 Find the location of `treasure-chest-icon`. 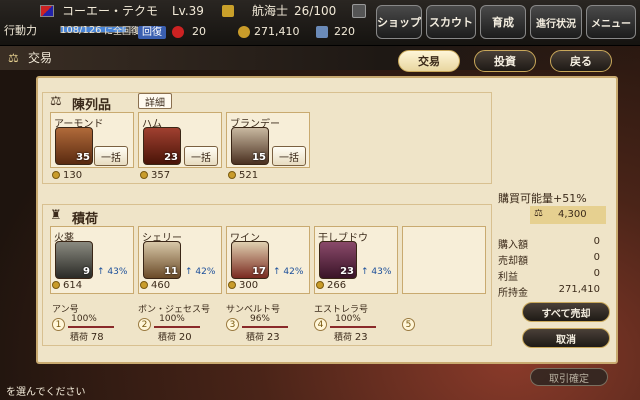

treasure-chest-icon is located at coordinates (228, 11).